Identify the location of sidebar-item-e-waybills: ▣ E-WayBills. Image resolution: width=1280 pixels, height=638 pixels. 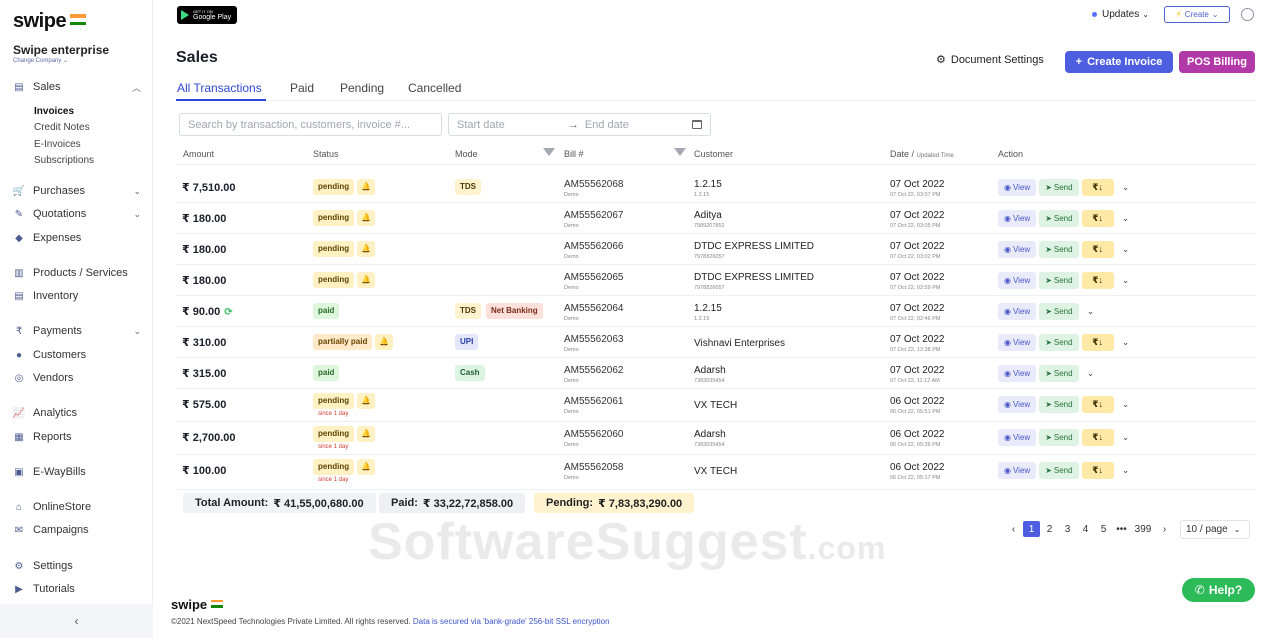
(77, 472).